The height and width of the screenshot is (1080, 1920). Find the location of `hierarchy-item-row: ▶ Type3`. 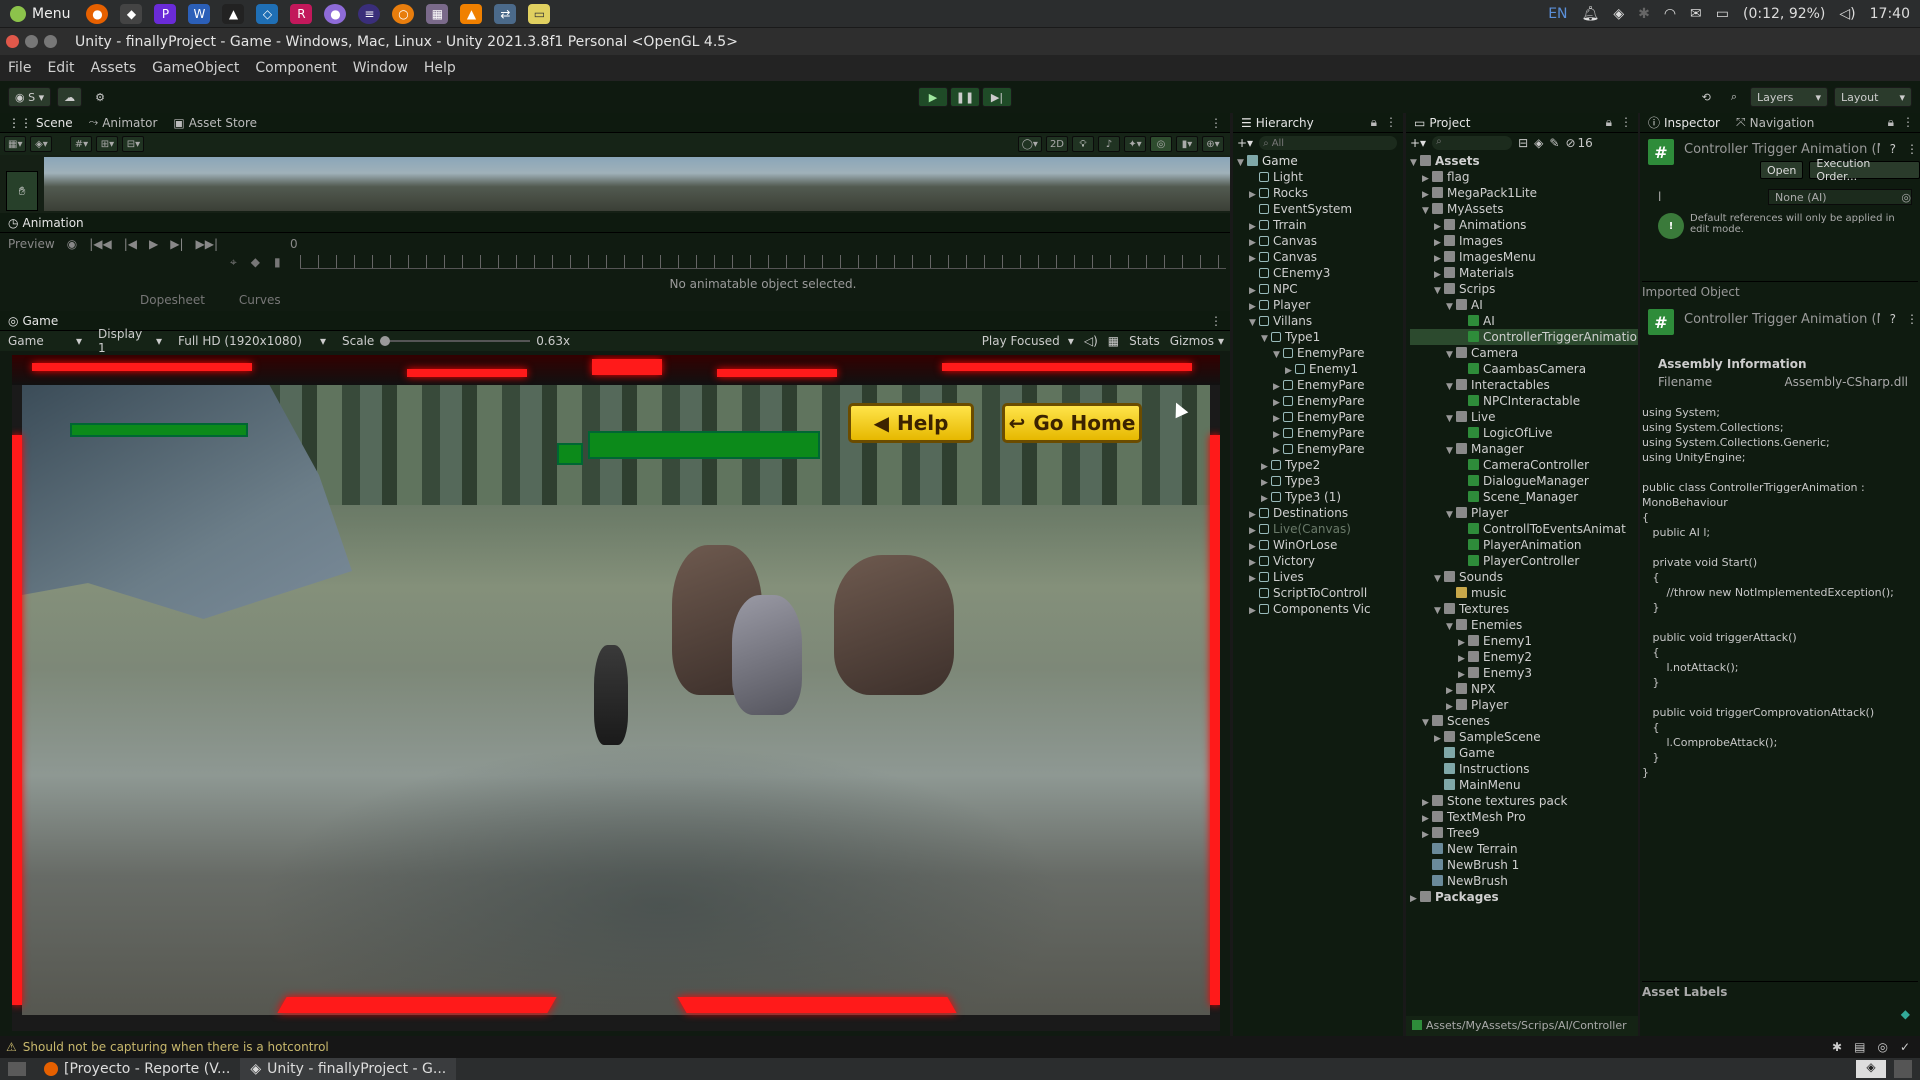

hierarchy-item-row: ▶ Type3 is located at coordinates (1320, 481).